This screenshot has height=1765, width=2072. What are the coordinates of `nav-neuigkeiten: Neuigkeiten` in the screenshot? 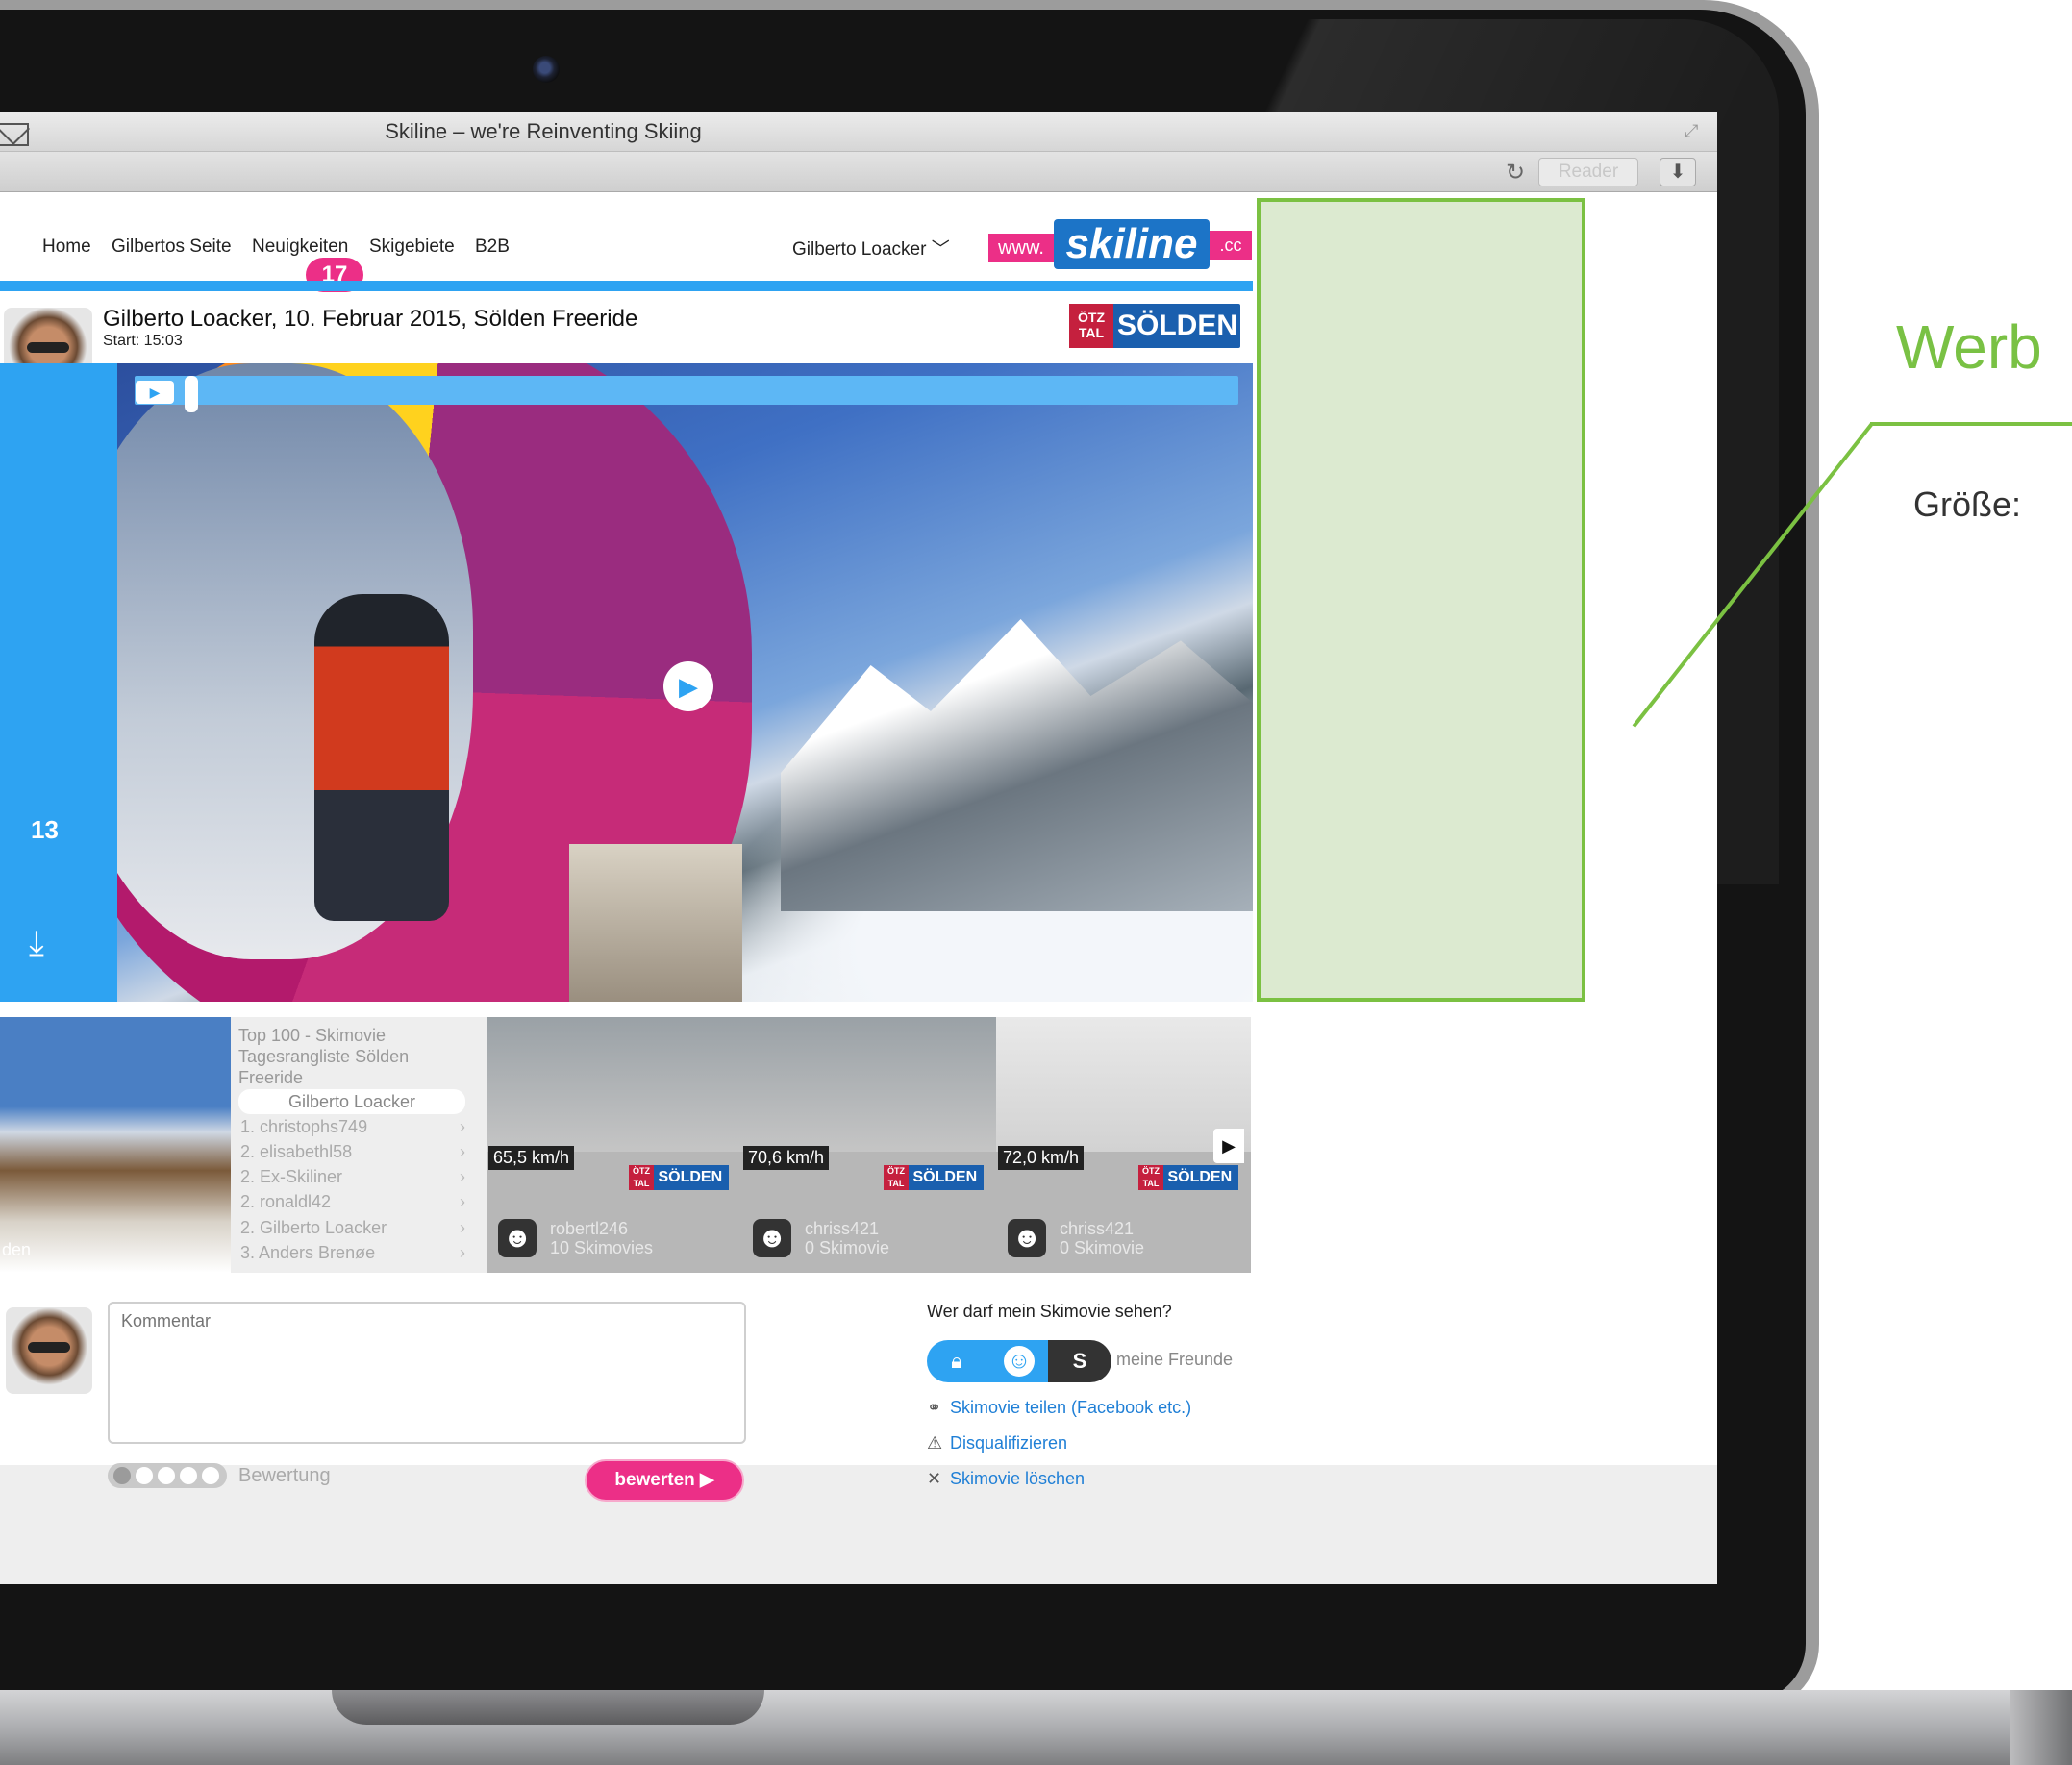 It's located at (300, 247).